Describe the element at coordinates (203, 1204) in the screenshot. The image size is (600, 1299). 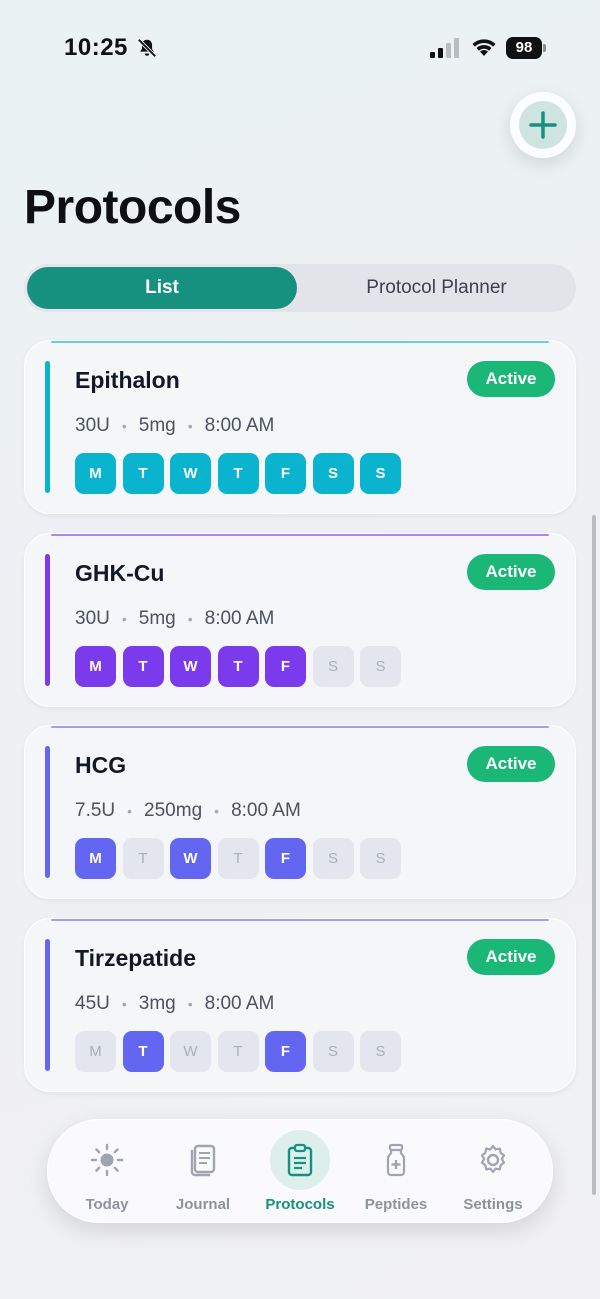
I see `tab-label: Journal` at that location.